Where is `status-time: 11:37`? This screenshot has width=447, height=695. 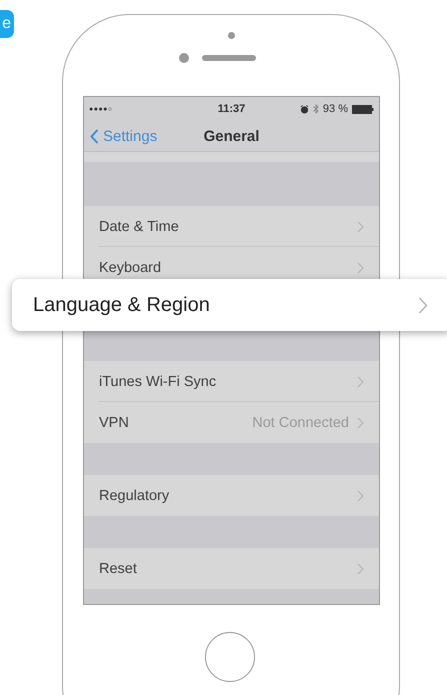 status-time: 11:37 is located at coordinates (232, 109).